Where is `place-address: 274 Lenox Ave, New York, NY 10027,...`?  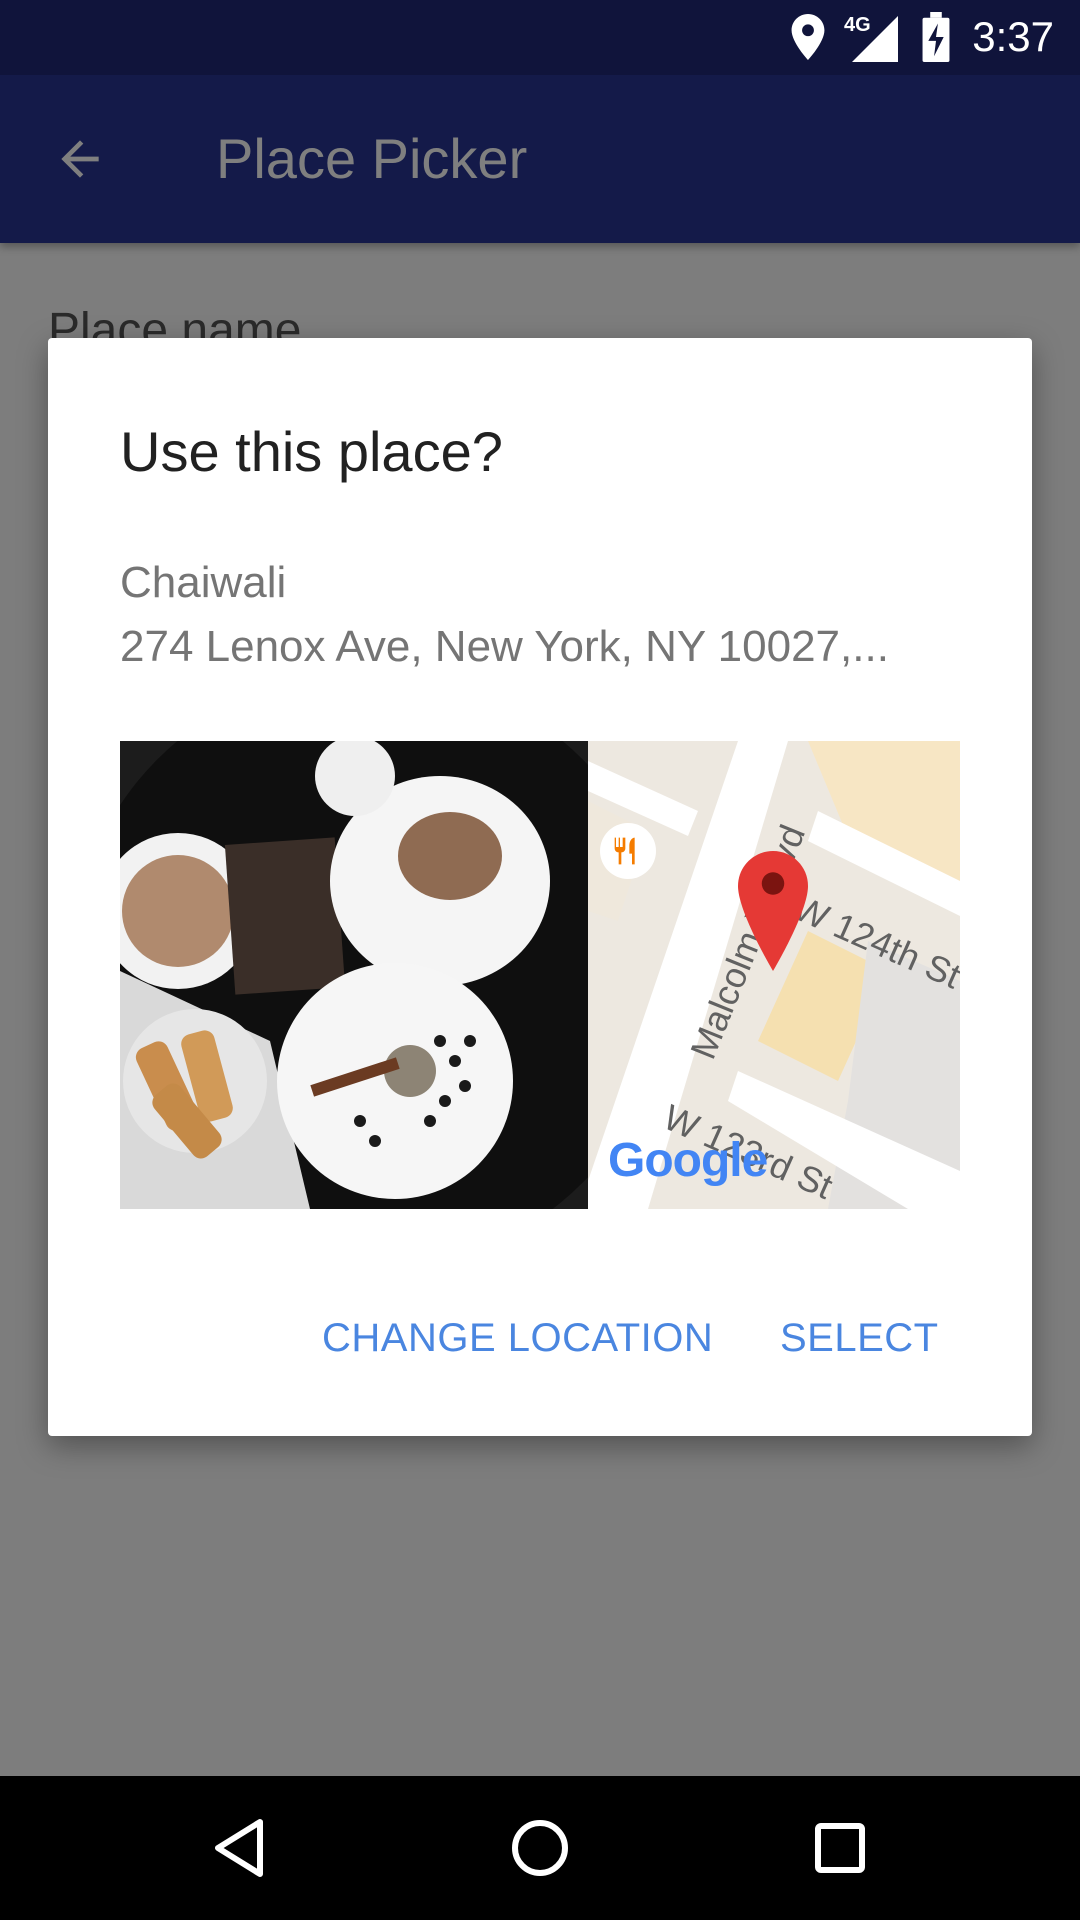
place-address: 274 Lenox Ave, New York, NY 10027,... is located at coordinates (504, 646).